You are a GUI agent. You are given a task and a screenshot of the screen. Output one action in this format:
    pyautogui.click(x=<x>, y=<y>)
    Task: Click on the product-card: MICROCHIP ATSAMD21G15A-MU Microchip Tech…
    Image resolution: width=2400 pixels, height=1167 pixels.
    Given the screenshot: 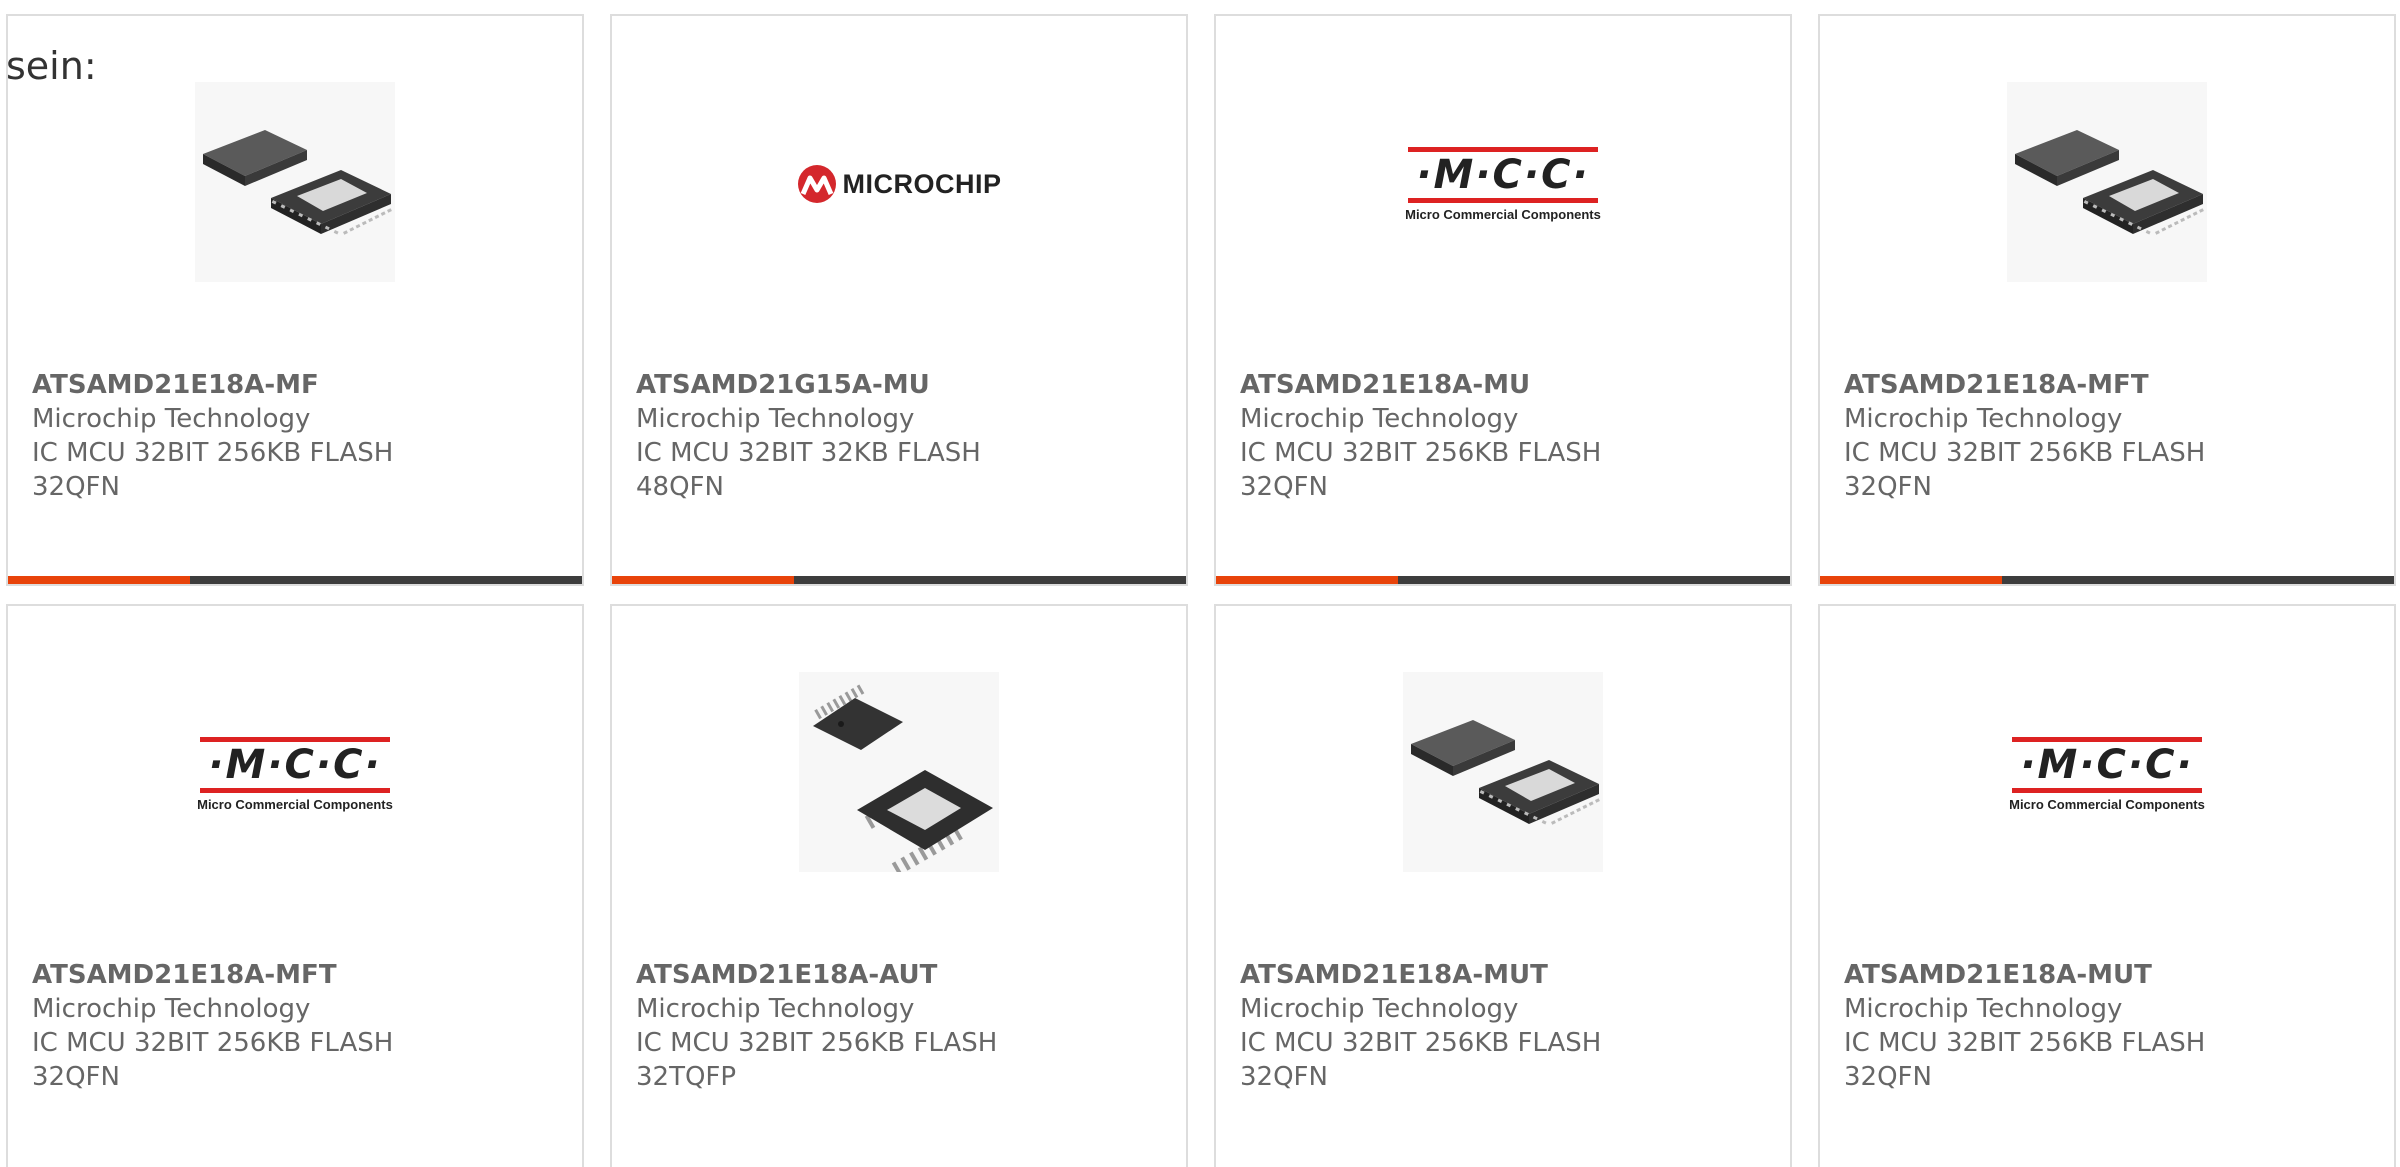 What is the action you would take?
    pyautogui.click(x=899, y=300)
    